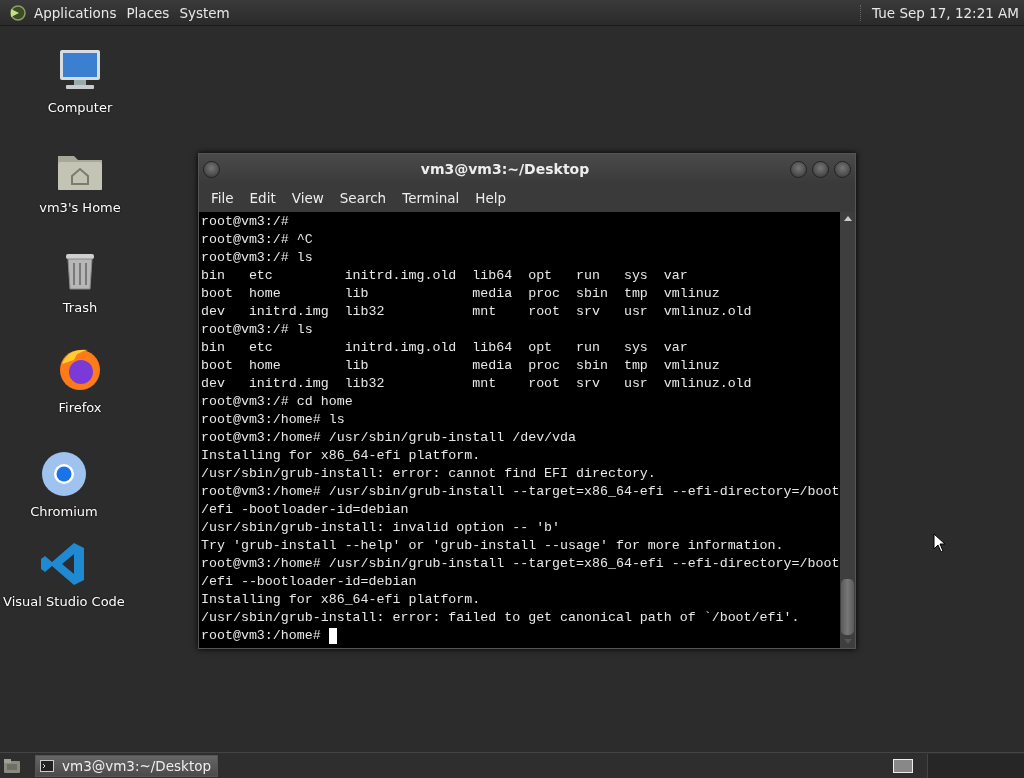  What do you see at coordinates (491, 198) in the screenshot?
I see `menu-item: Help` at bounding box center [491, 198].